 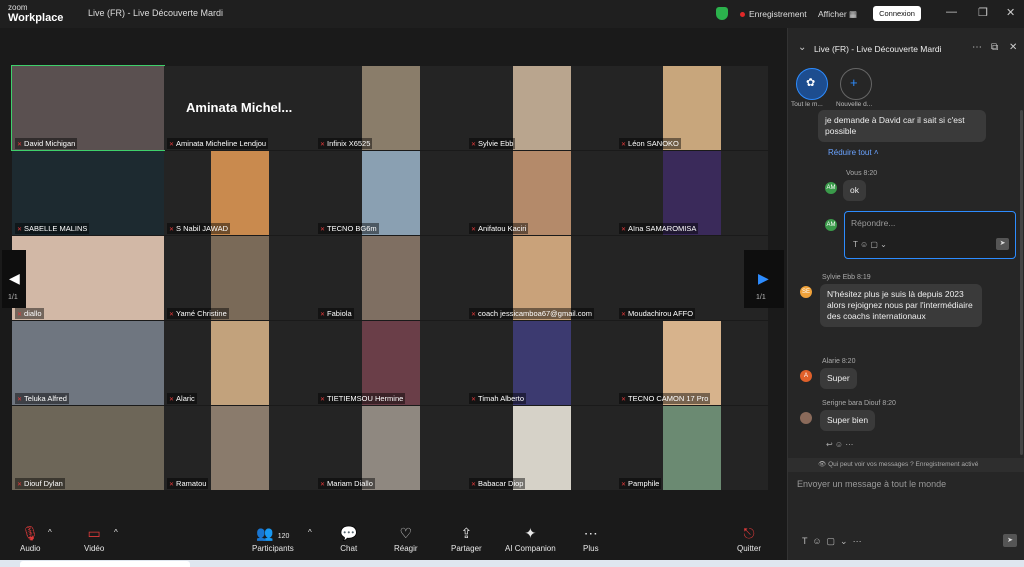 I want to click on connexion-button: Connexion, so click(x=897, y=13).